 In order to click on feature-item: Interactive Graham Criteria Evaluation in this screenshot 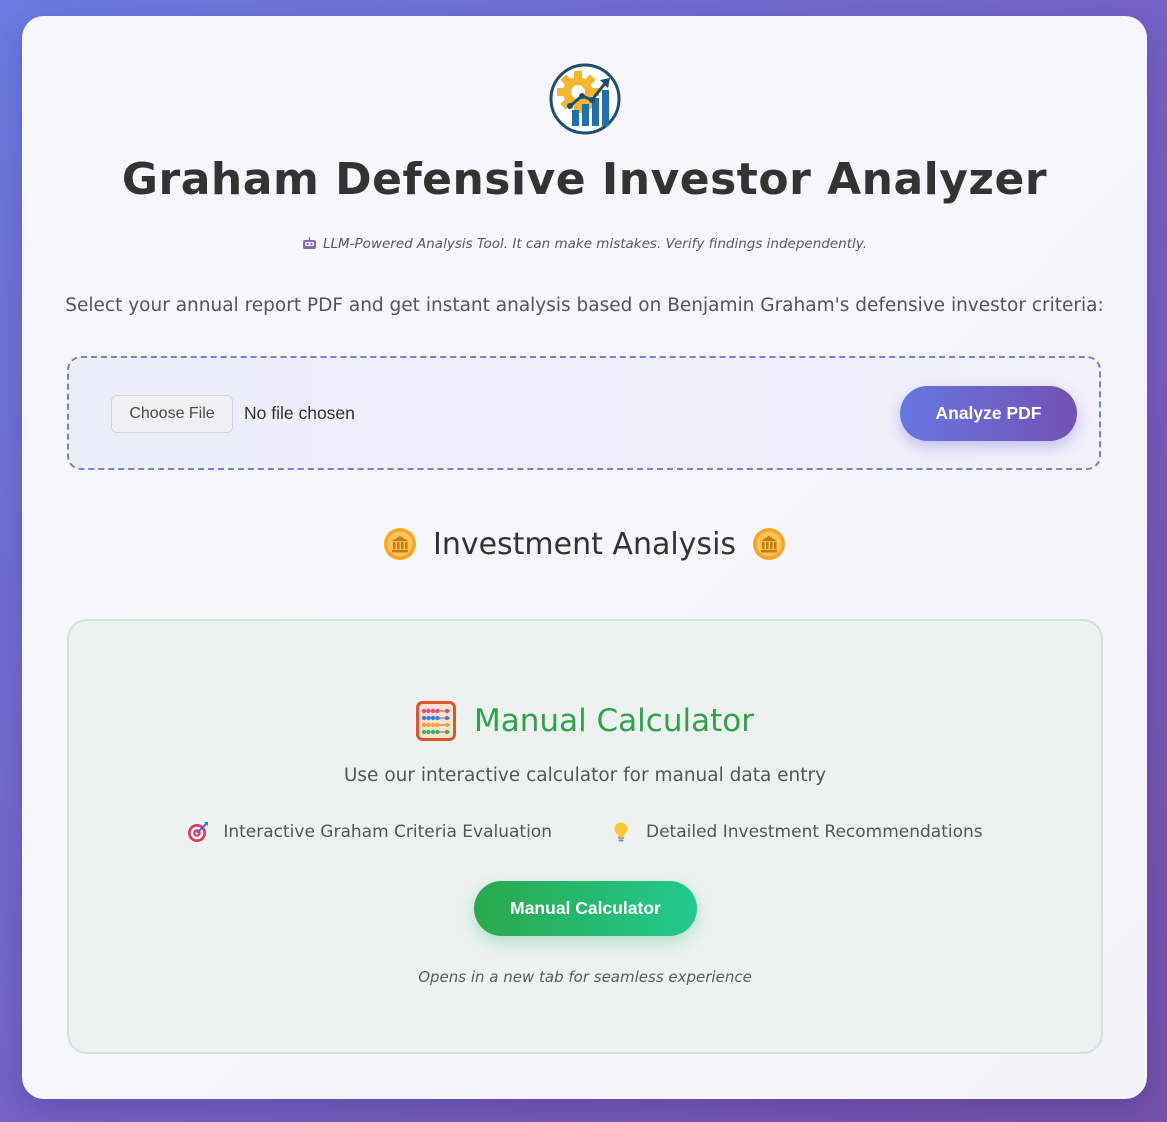, I will do `click(369, 832)`.